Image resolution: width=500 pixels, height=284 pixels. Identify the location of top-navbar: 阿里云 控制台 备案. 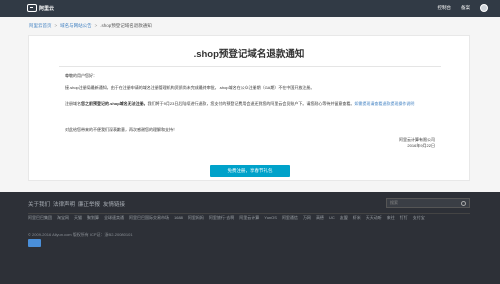
(250, 8).